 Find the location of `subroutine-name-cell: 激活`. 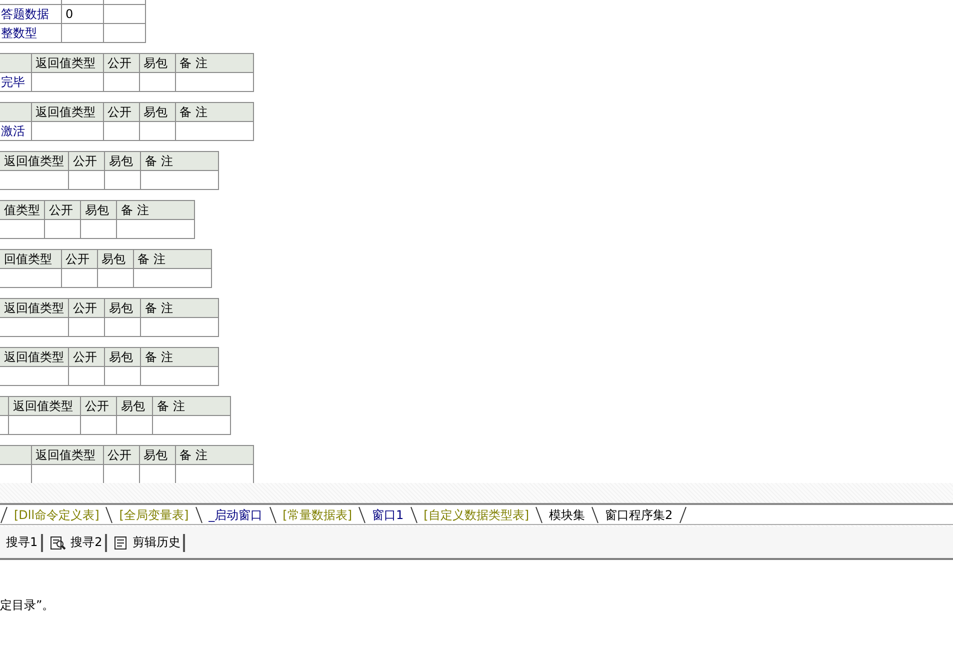

subroutine-name-cell: 激活 is located at coordinates (15, 131).